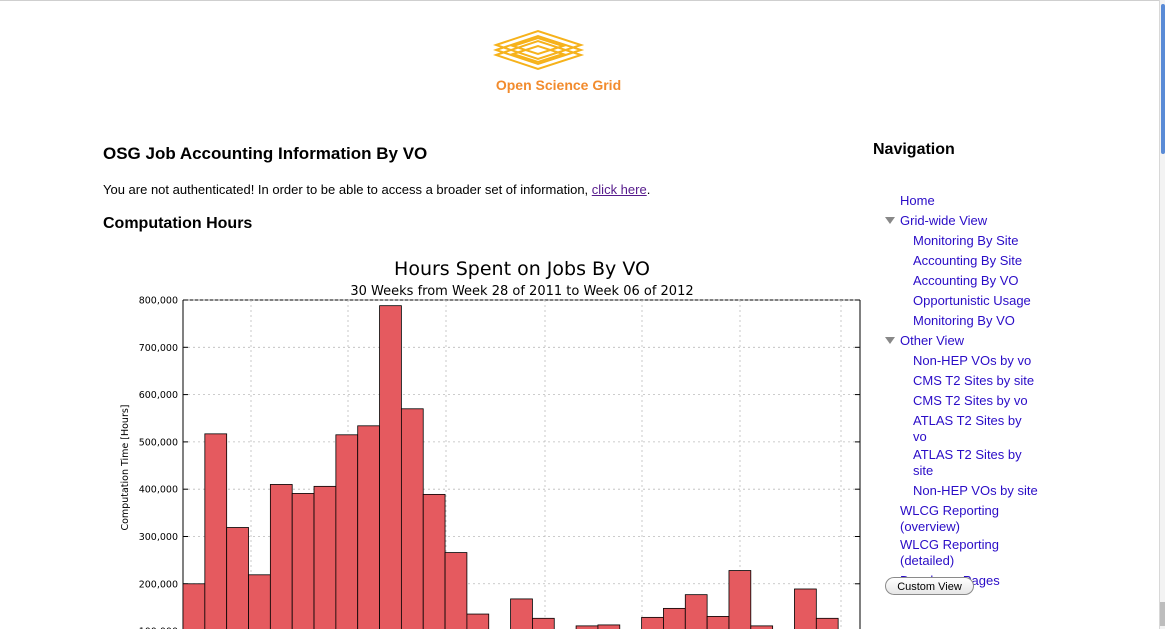  I want to click on nav-item-label: Non-HEP VOs by site, so click(975, 490).